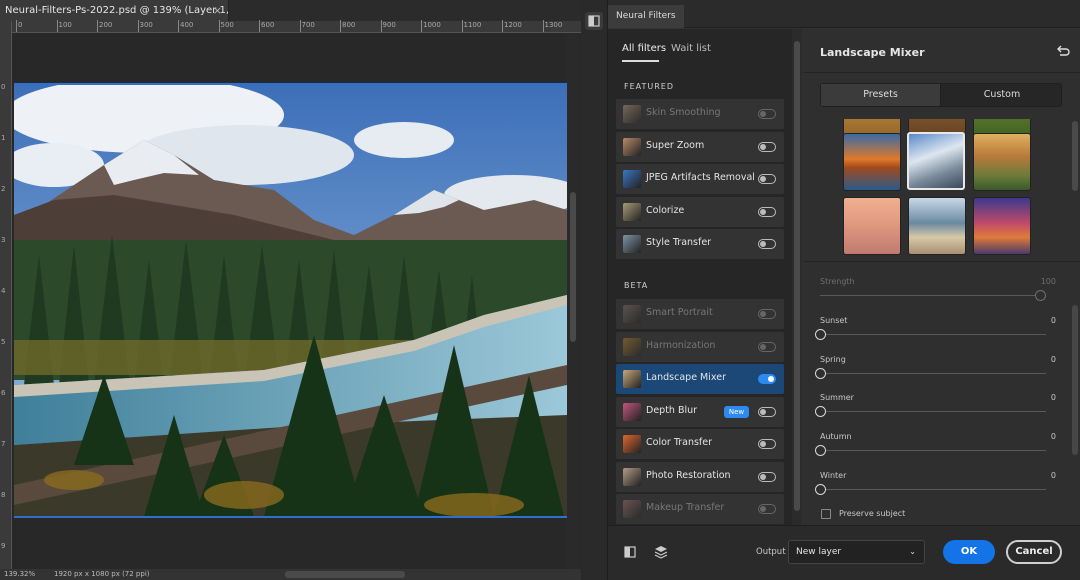 The width and height of the screenshot is (1080, 580). Describe the element at coordinates (826, 514) in the screenshot. I see `preserve-subject-checkbox` at that location.